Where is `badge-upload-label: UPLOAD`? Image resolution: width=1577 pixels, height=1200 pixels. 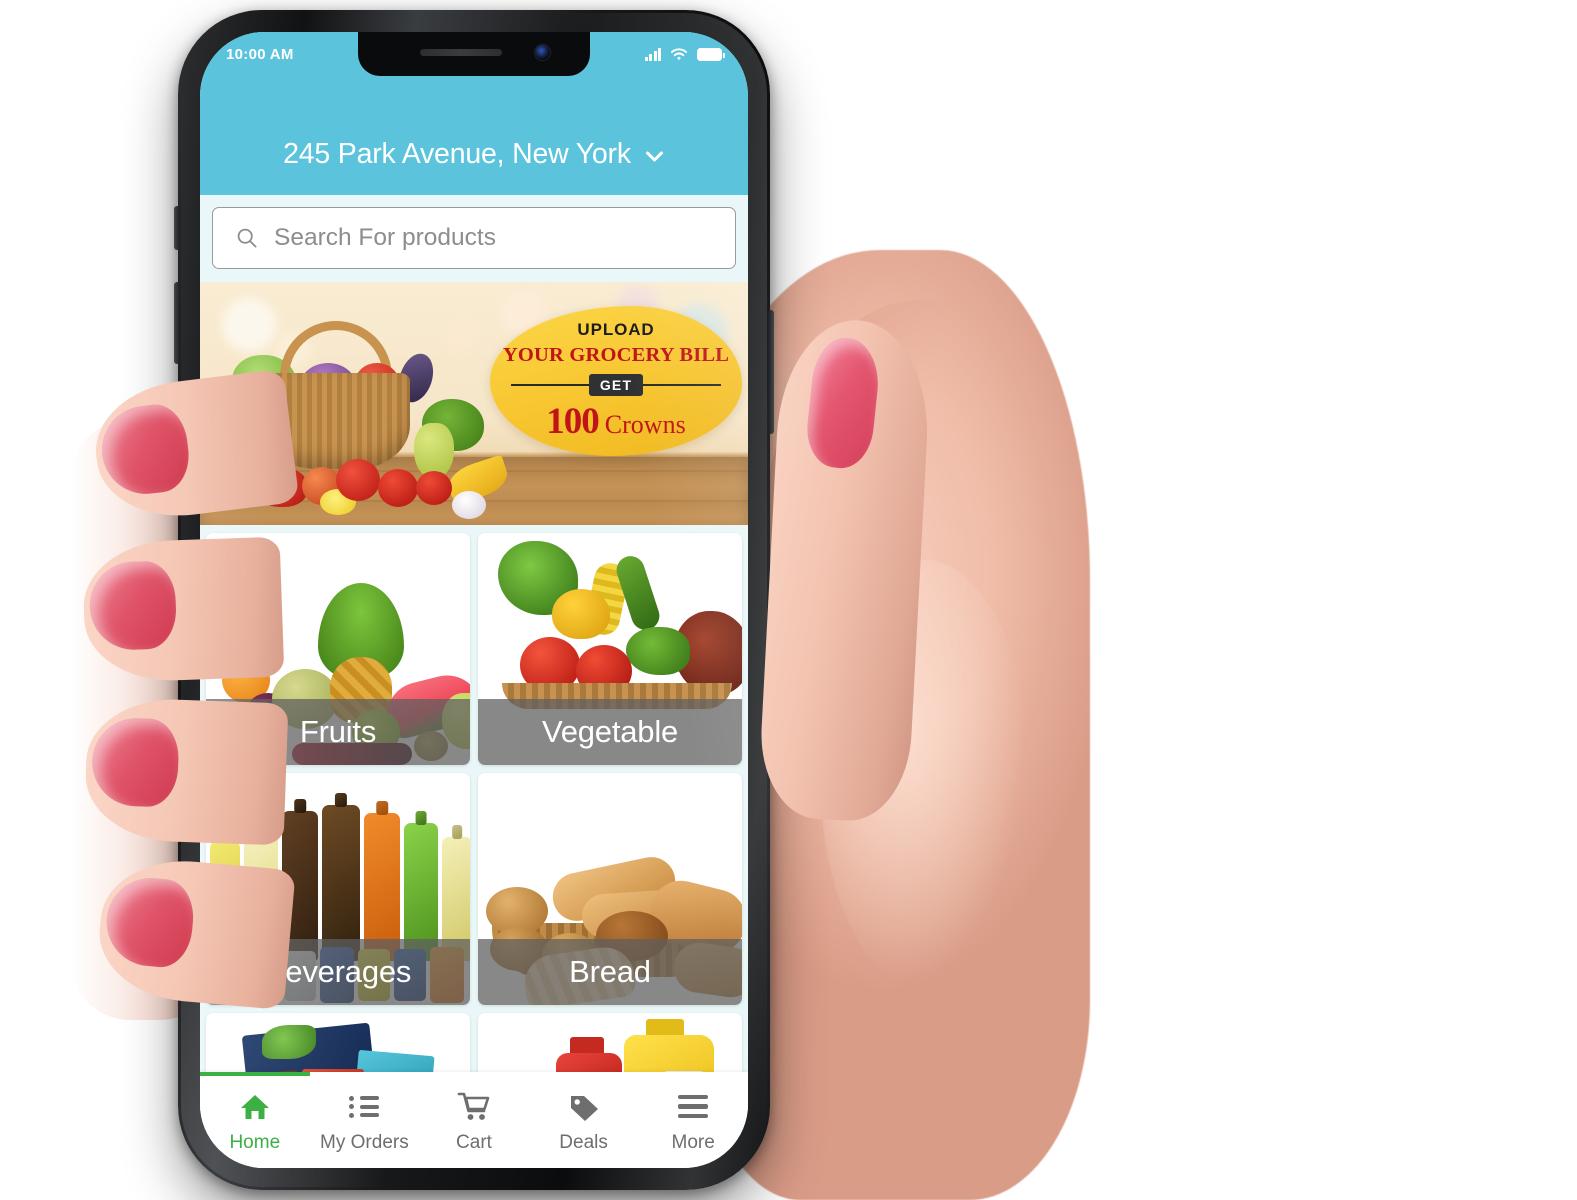
badge-upload-label: UPLOAD is located at coordinates (616, 329).